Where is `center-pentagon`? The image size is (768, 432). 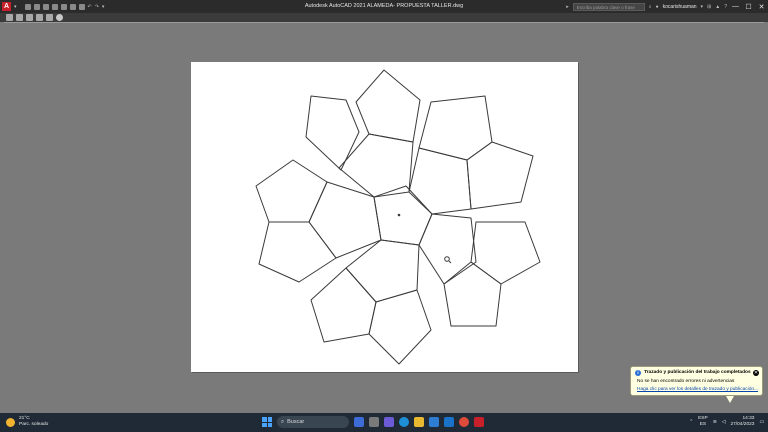 center-pentagon is located at coordinates (403, 215).